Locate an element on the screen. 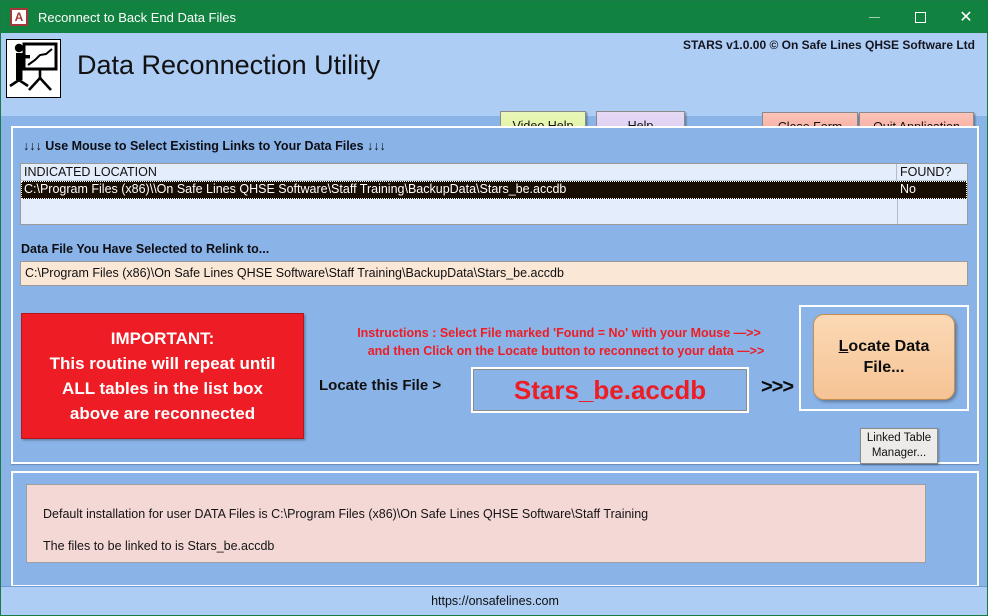 The width and height of the screenshot is (988, 616). listbox-column-divider is located at coordinates (897, 211).